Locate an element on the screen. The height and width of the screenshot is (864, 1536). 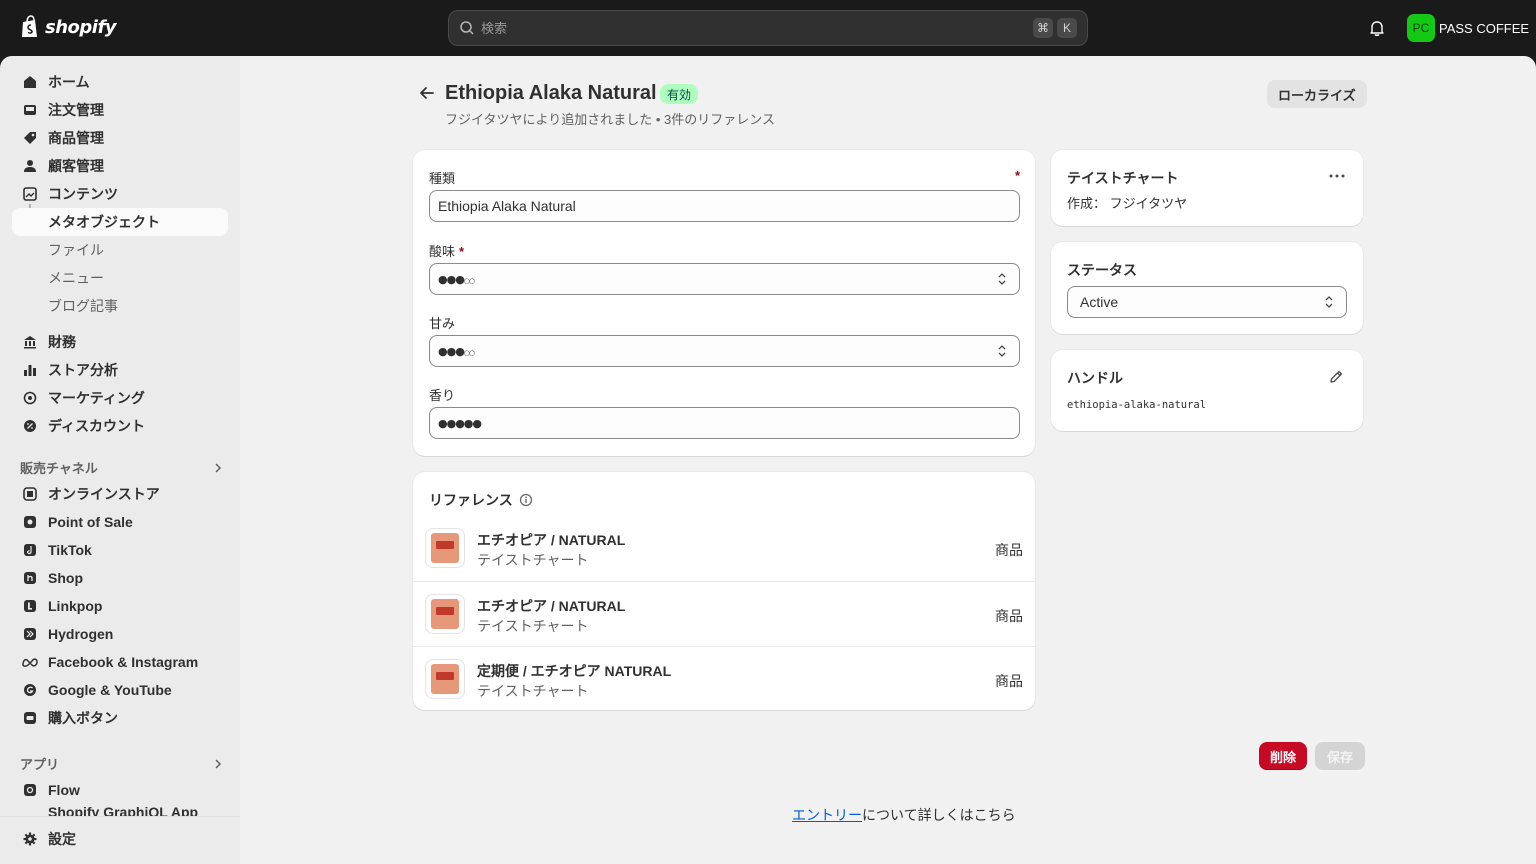
back-arrow-icon is located at coordinates (427, 93).